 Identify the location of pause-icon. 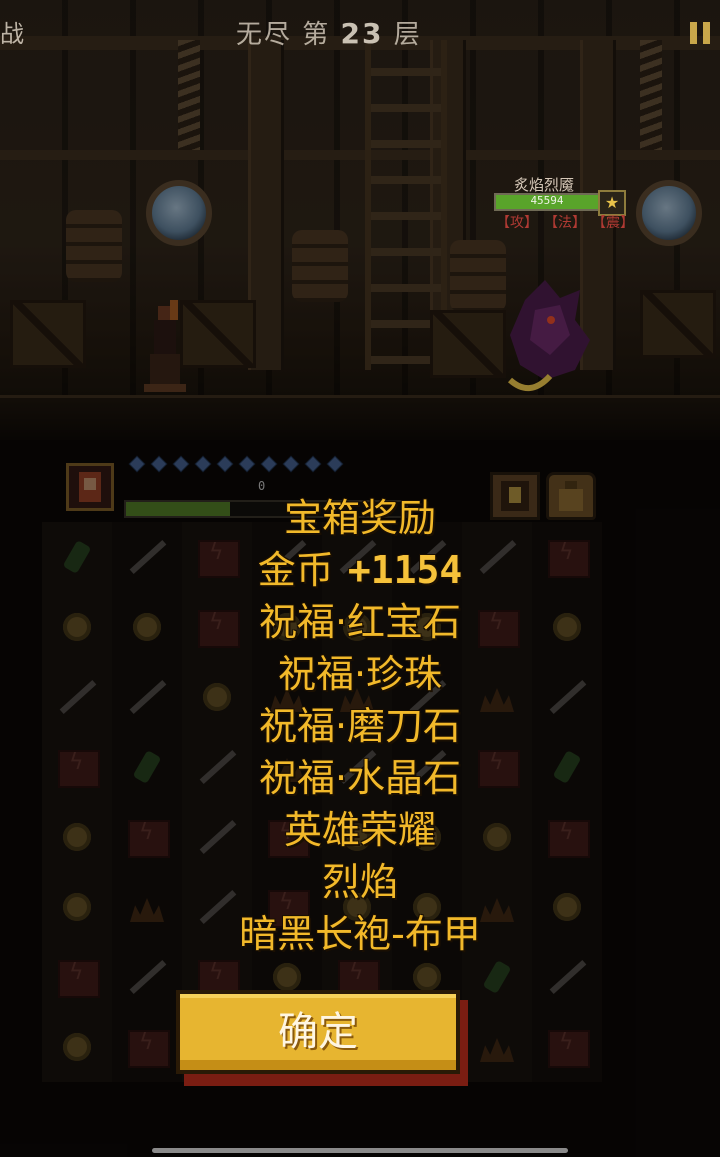
(693, 33).